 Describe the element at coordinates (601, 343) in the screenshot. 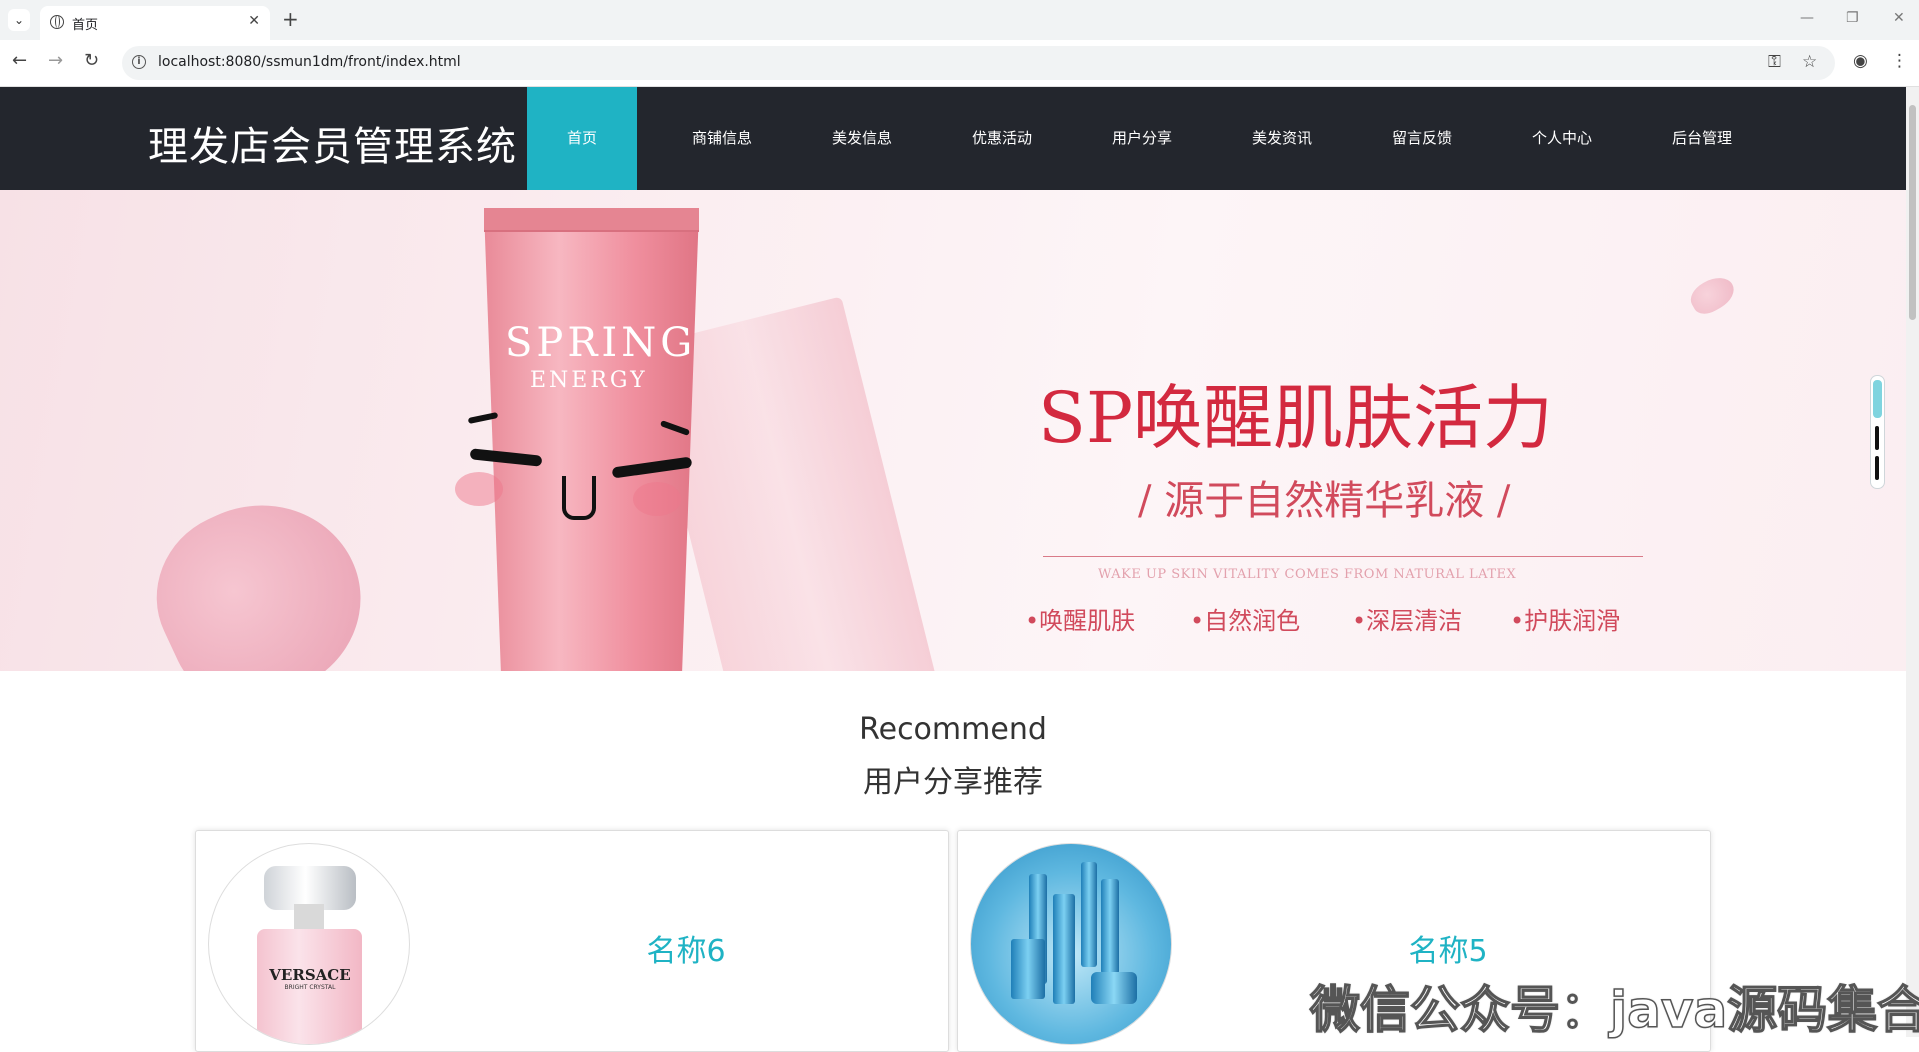

I see `tube-brand-text: SPRING` at that location.